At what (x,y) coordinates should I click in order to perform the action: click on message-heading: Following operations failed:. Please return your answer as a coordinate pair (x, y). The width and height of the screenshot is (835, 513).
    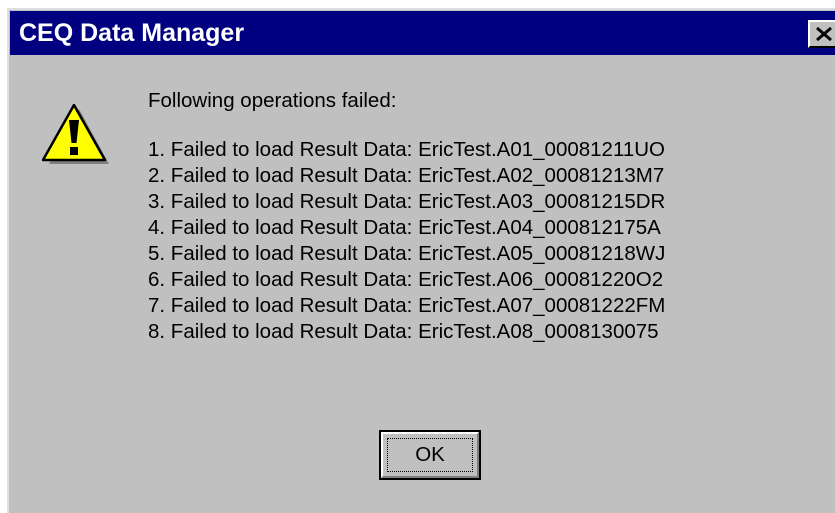
    Looking at the image, I should click on (272, 100).